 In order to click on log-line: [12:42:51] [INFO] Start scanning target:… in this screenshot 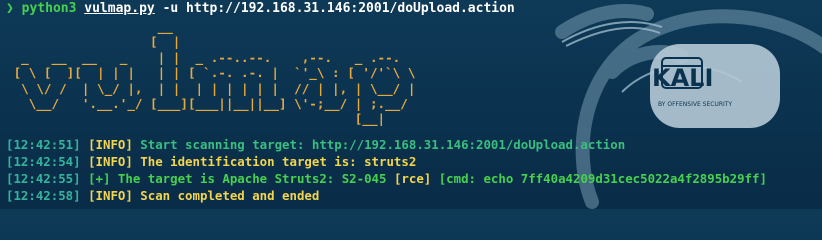, I will do `click(386, 144)`.